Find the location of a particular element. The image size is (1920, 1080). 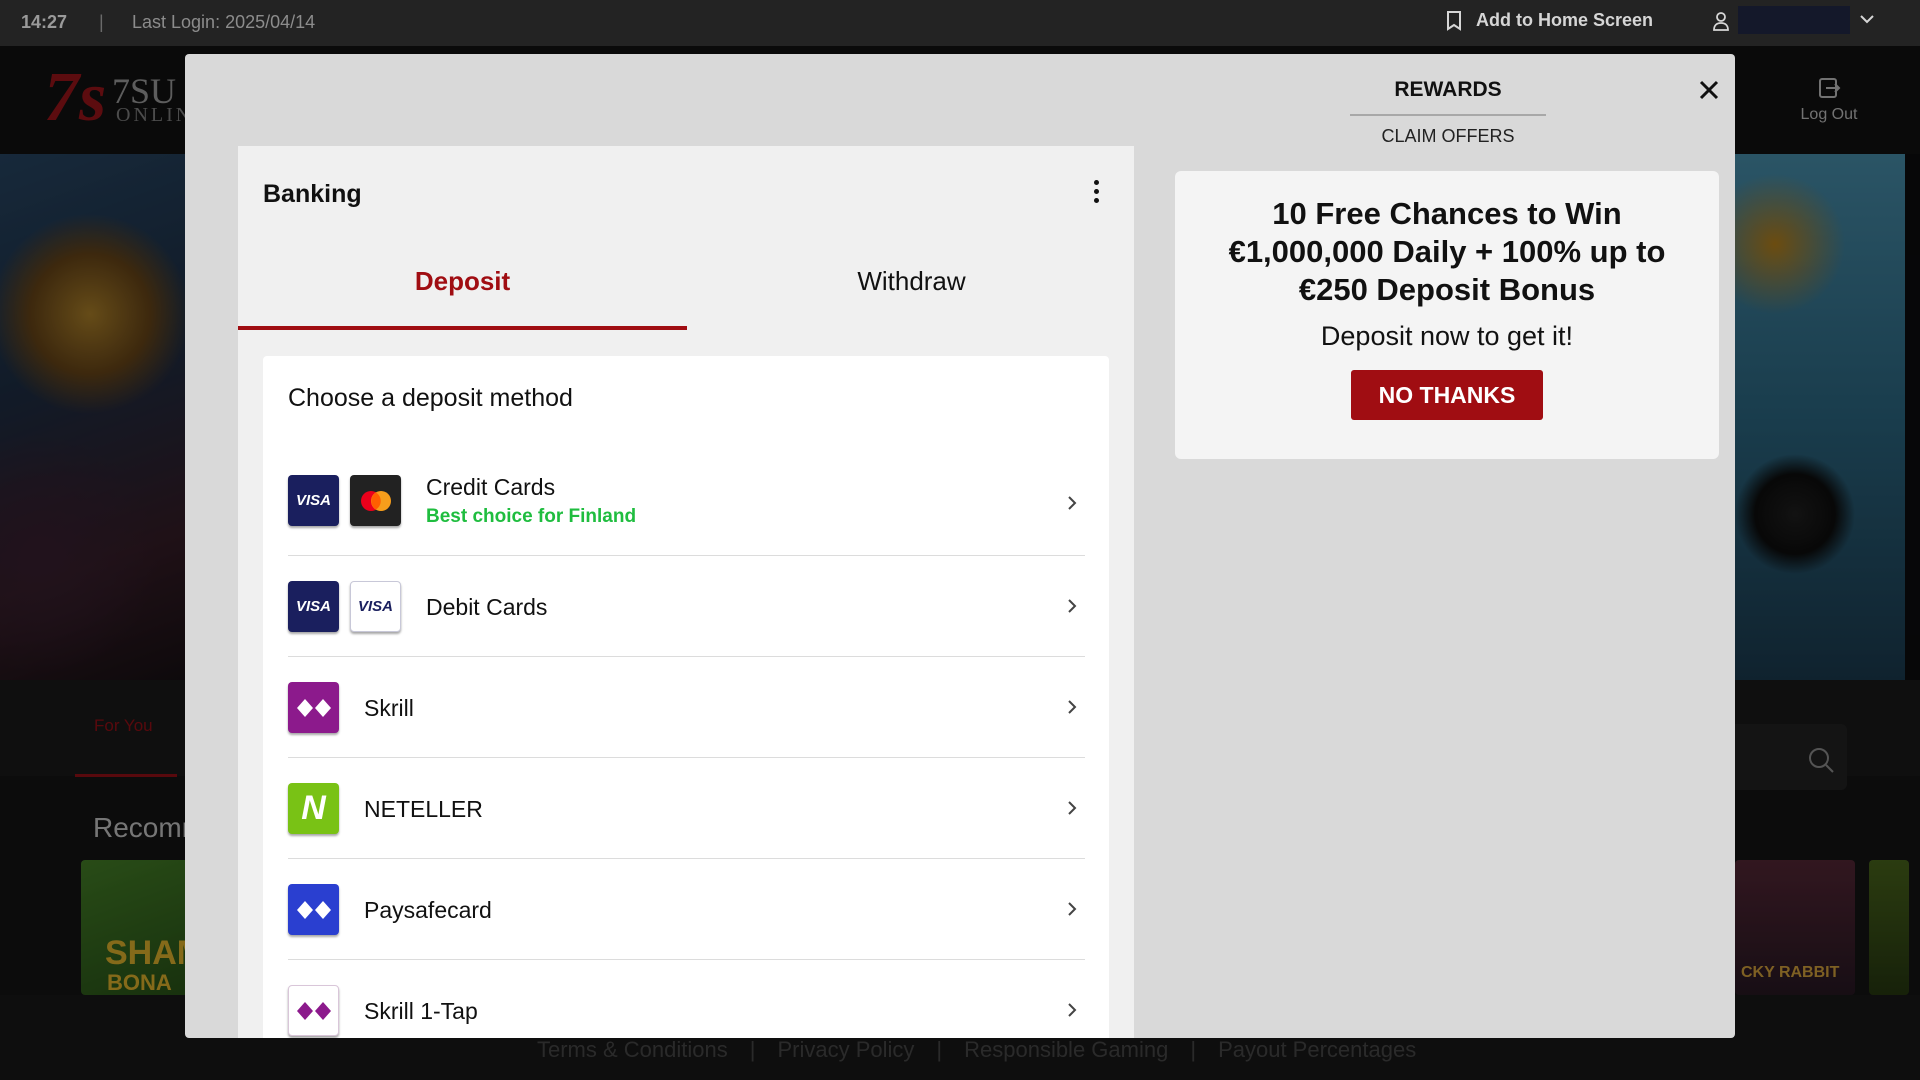

claim-offers-link: CLAIM OFFERS is located at coordinates (1448, 136).